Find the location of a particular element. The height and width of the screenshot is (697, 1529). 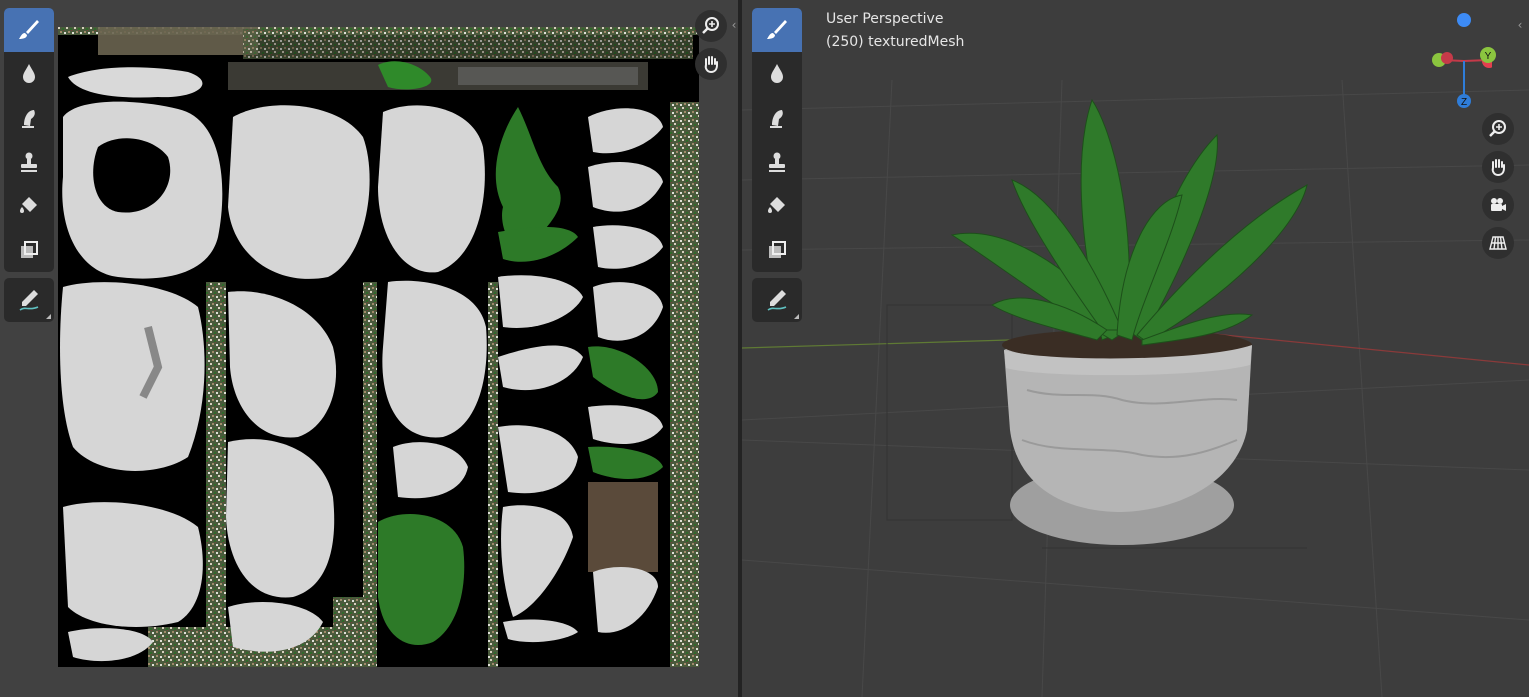

viewport-zoom-button is located at coordinates (1498, 129).